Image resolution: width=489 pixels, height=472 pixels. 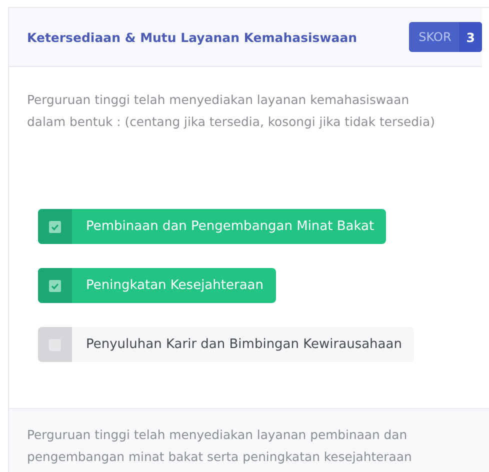 What do you see at coordinates (157, 285) in the screenshot?
I see `checkbox-option: Peningkatan Kesejahteraan` at bounding box center [157, 285].